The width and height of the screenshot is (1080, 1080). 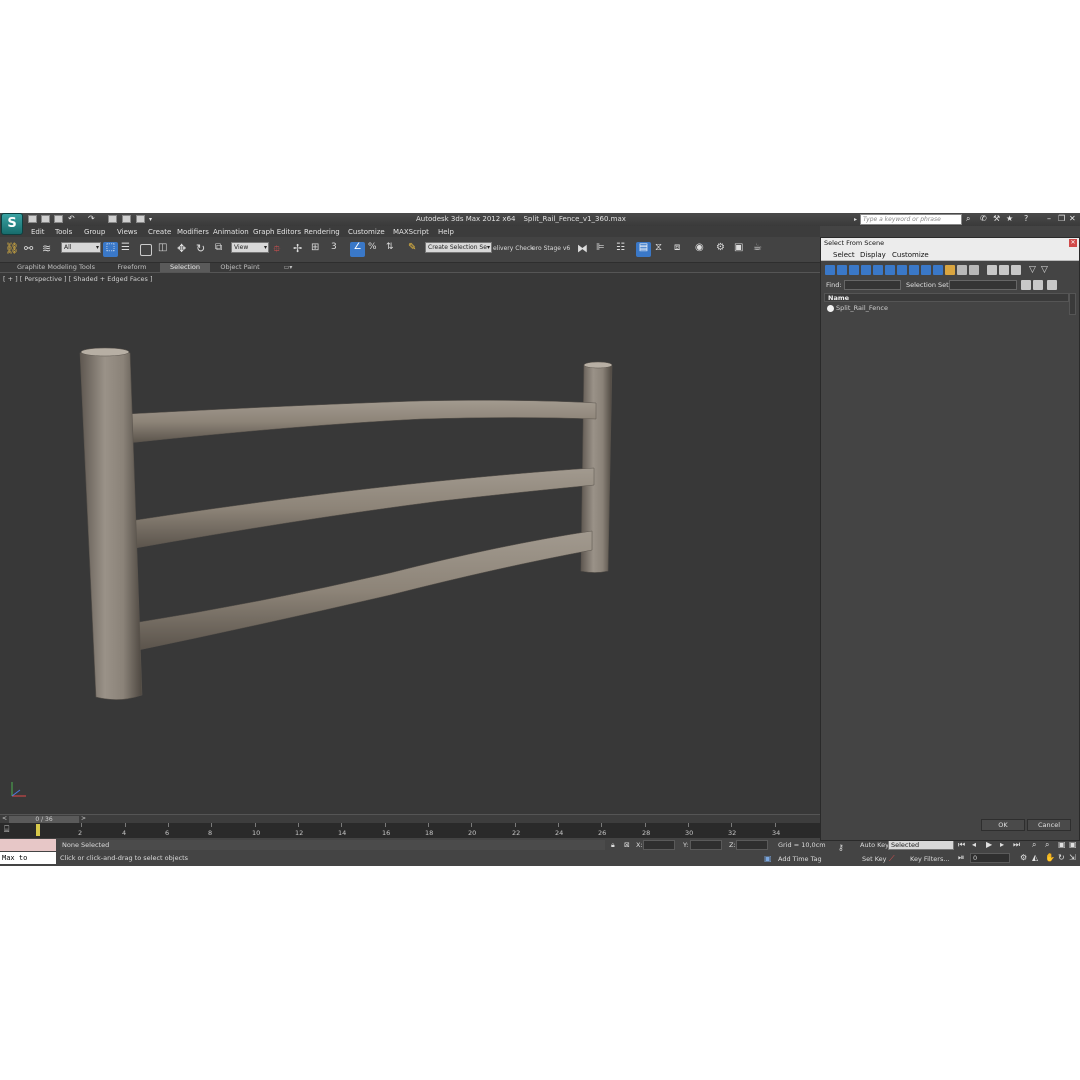 I want to click on display-xrefs-icon, so click(x=914, y=270).